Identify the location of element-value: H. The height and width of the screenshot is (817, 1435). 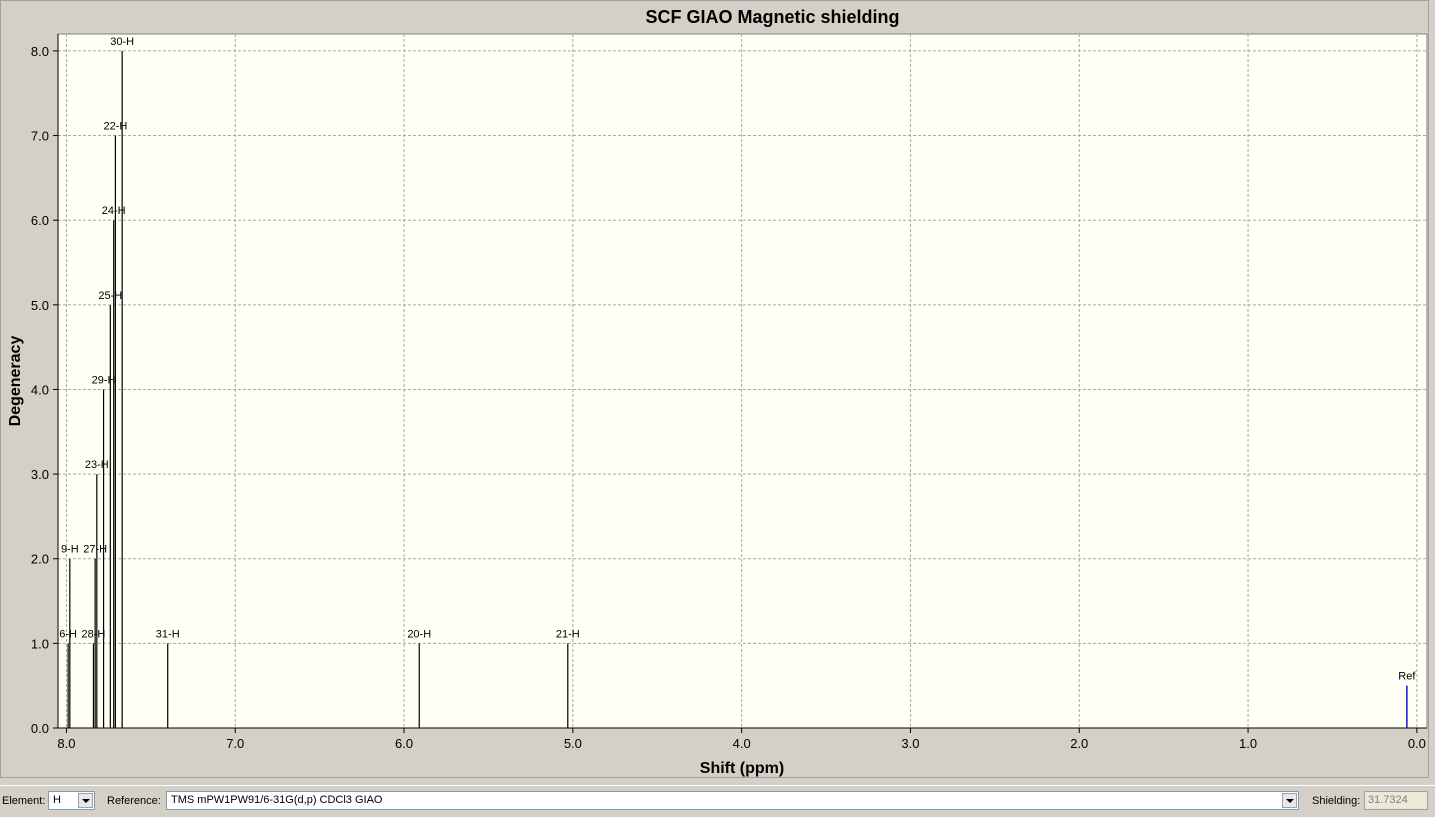
(57, 800).